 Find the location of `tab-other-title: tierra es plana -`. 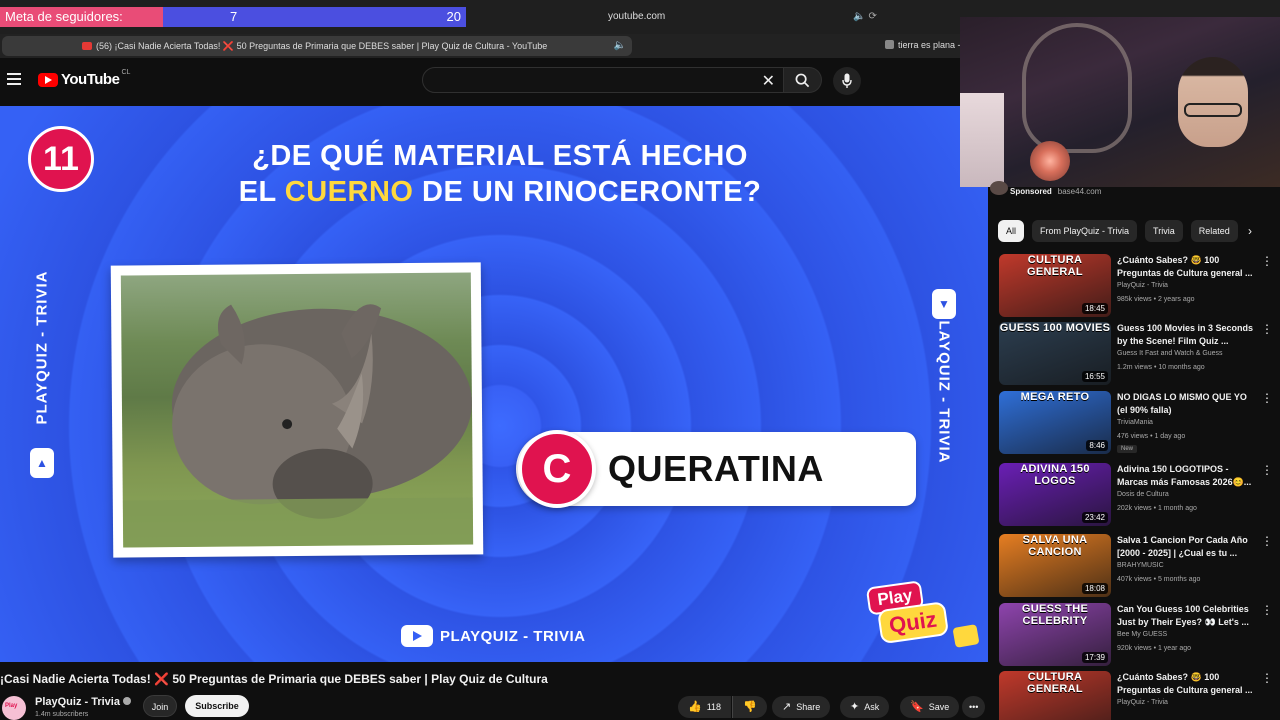

tab-other-title: tierra es plana - is located at coordinates (929, 45).